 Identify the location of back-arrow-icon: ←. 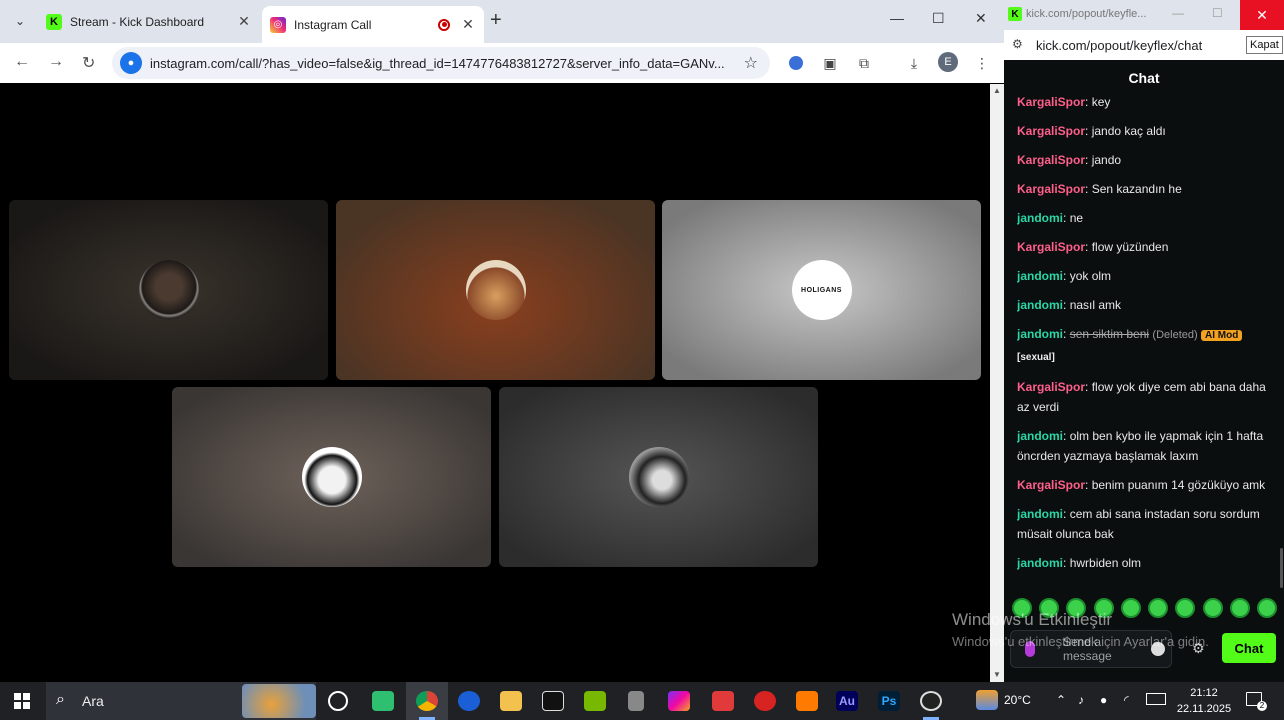
(22, 62).